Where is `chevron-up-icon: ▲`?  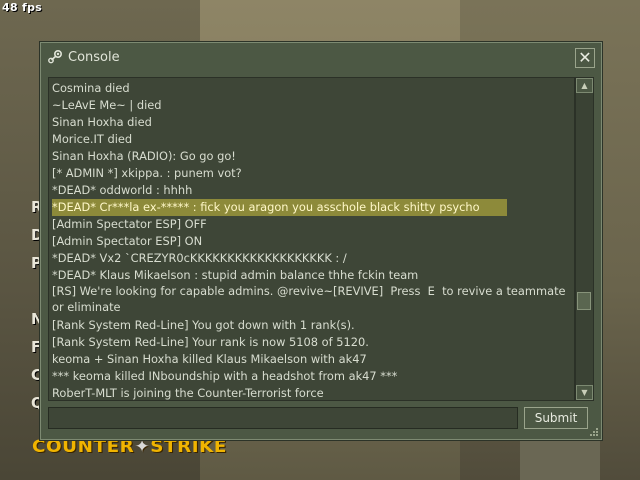
chevron-up-icon: ▲ is located at coordinates (584, 85).